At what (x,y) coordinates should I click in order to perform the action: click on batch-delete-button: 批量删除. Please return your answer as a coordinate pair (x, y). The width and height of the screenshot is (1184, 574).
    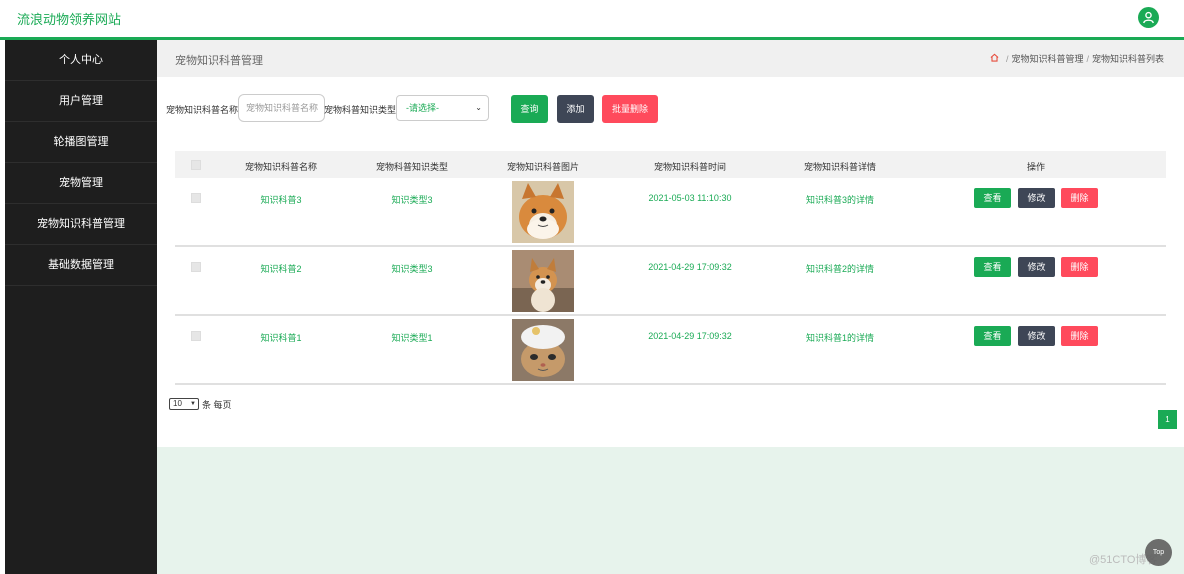
    Looking at the image, I should click on (630, 109).